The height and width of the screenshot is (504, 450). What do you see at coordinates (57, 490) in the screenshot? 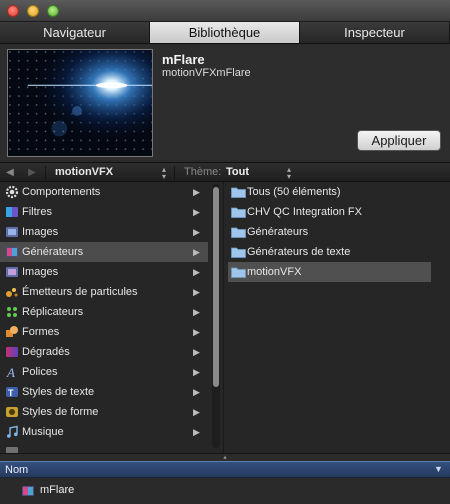
I see `list-item-label: mFlare` at bounding box center [57, 490].